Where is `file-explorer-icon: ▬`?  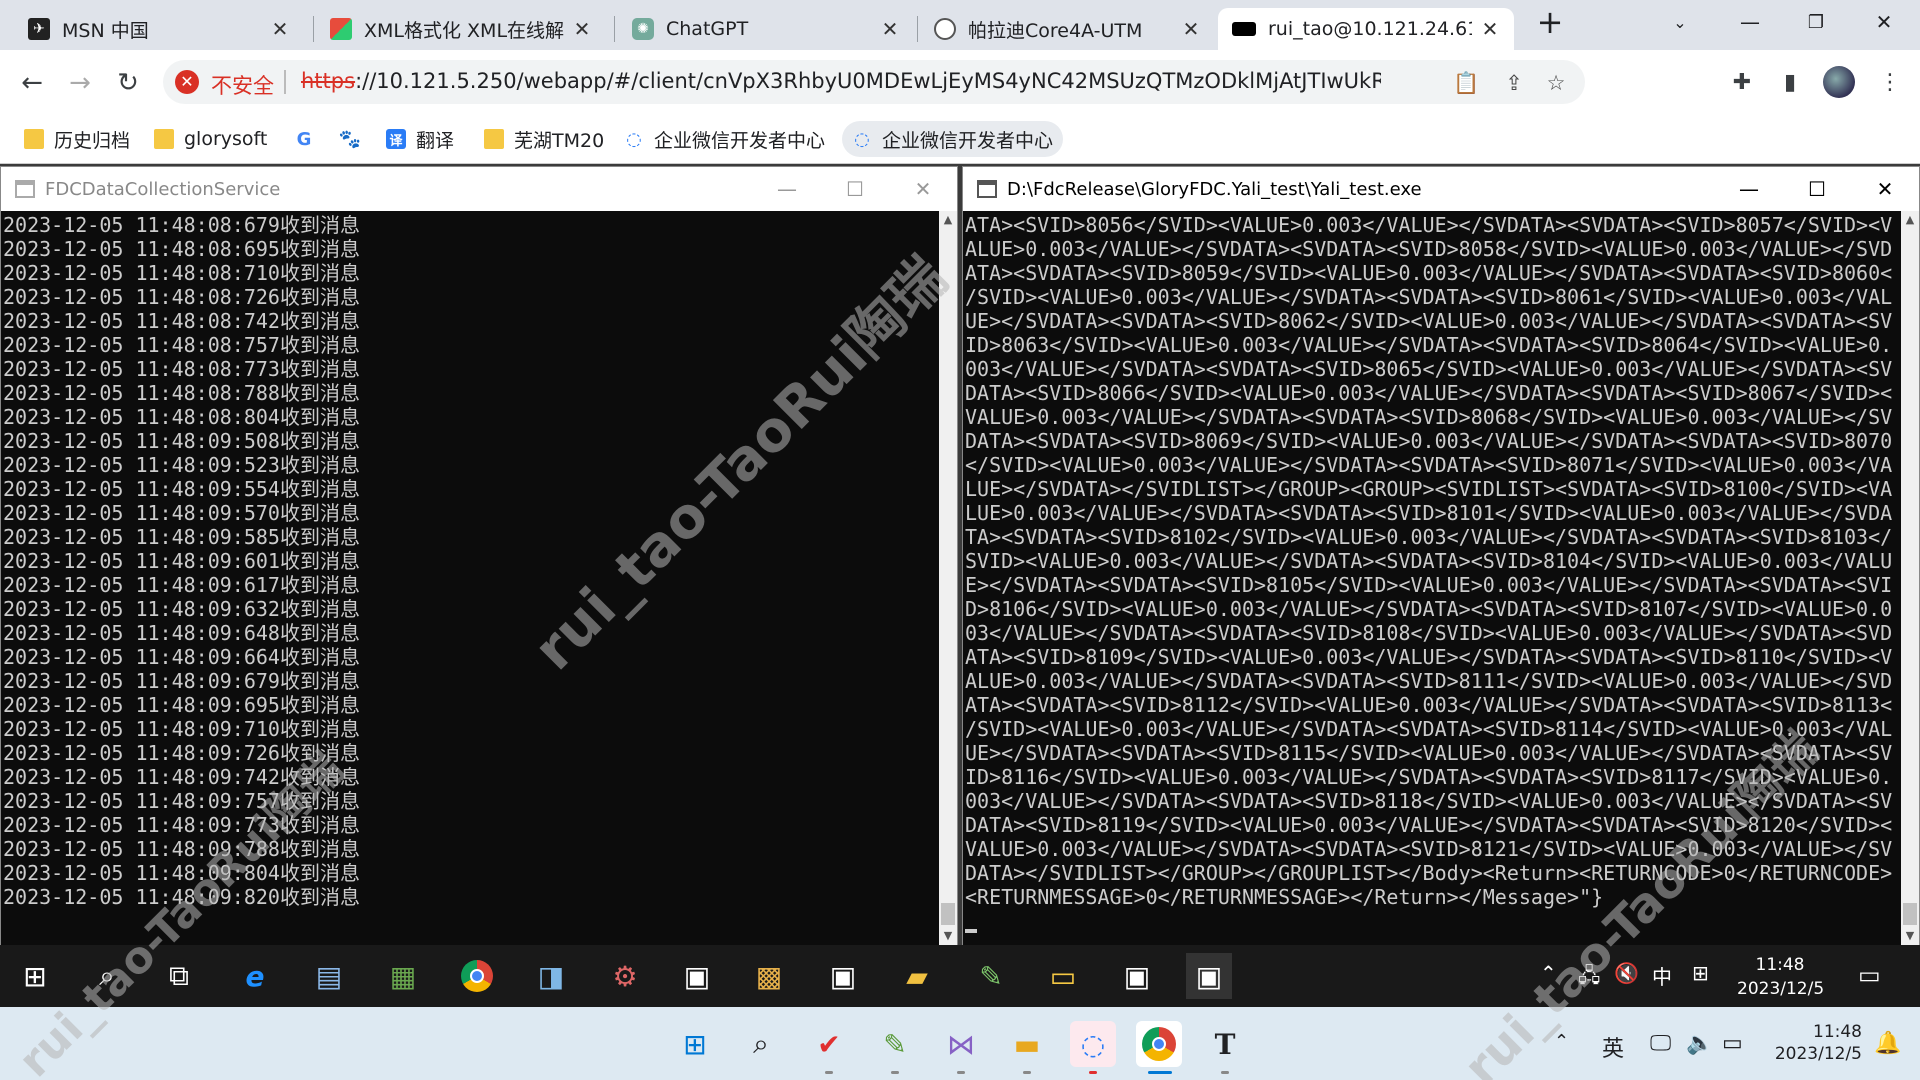
file-explorer-icon: ▬ is located at coordinates (1027, 1044).